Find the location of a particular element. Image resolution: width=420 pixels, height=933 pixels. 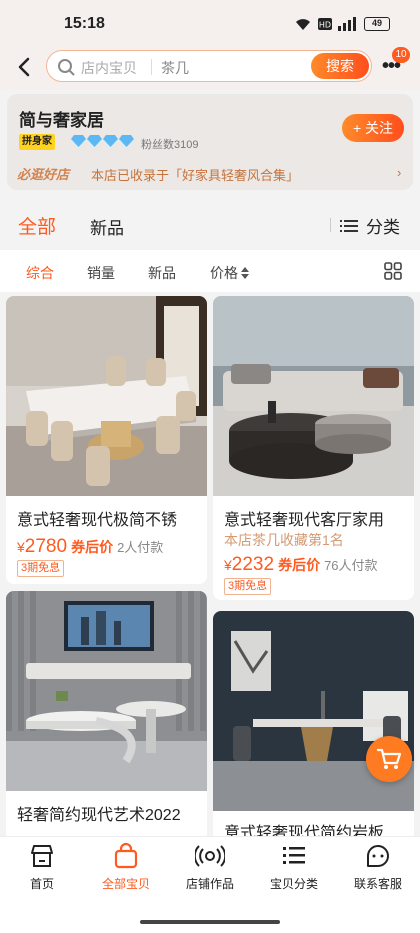

product-card: 意式轻奢现代简约岩板 is located at coordinates (313, 726).